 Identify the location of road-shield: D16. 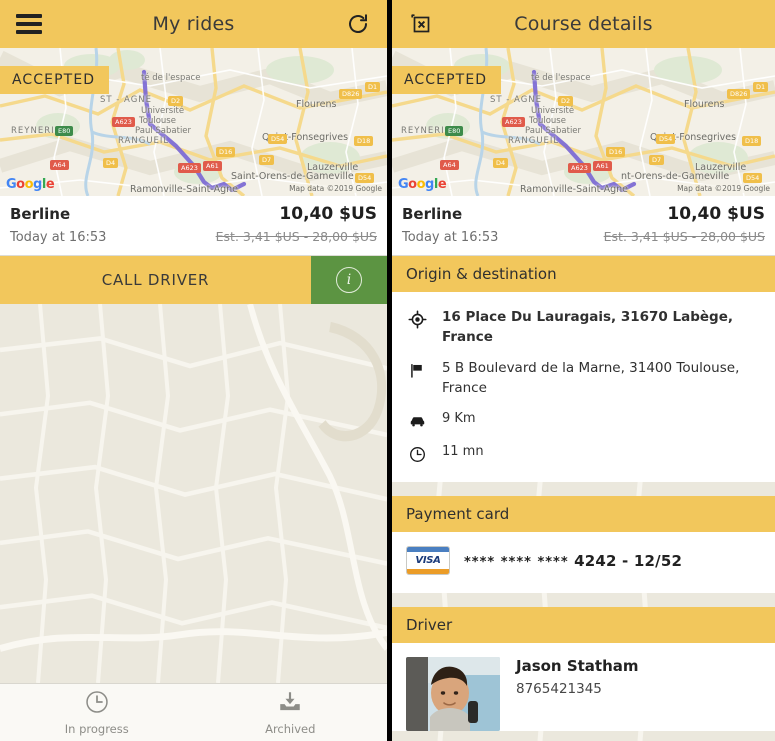
(226, 152).